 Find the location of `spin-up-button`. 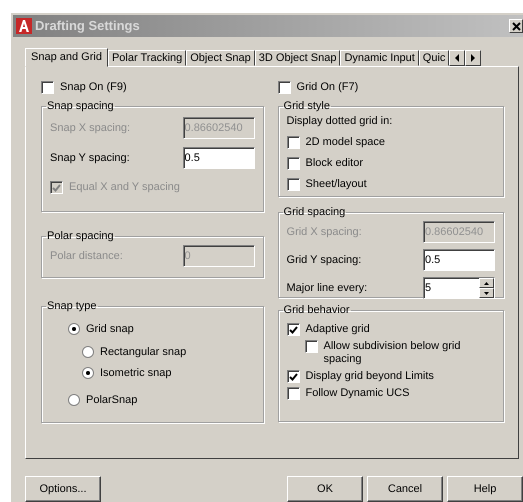

spin-up-button is located at coordinates (486, 283).